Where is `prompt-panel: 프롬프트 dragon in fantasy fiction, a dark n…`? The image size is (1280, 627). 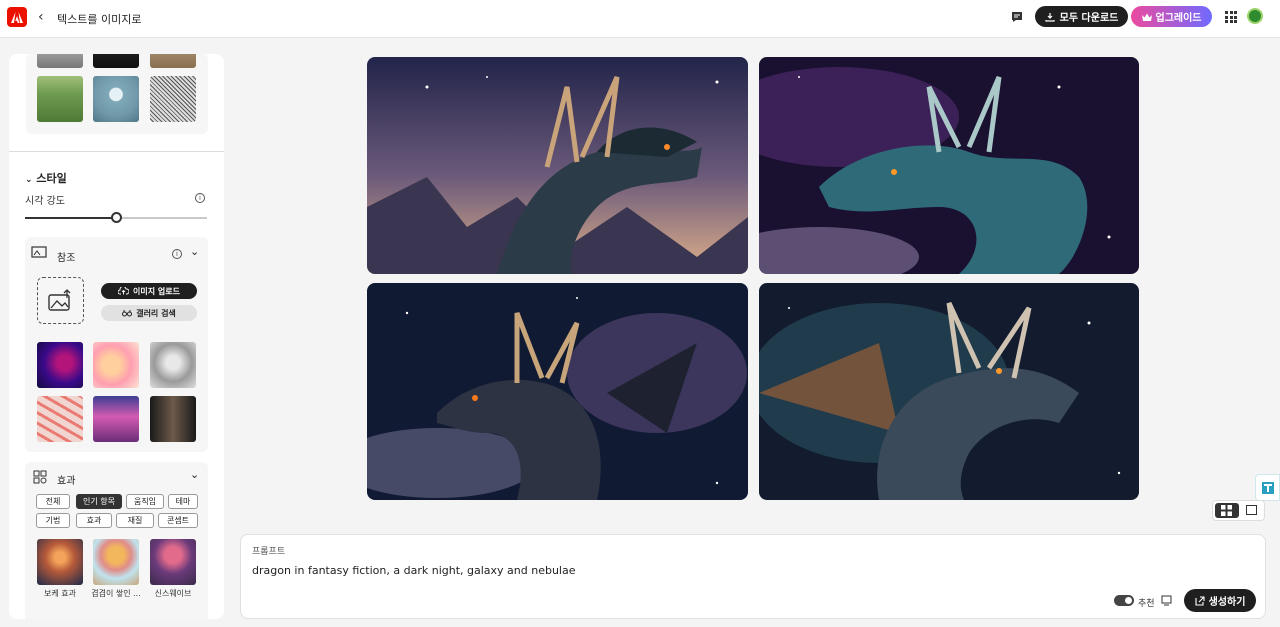
prompt-panel: 프롬프트 dragon in fantasy fiction, a dark n… is located at coordinates (753, 576).